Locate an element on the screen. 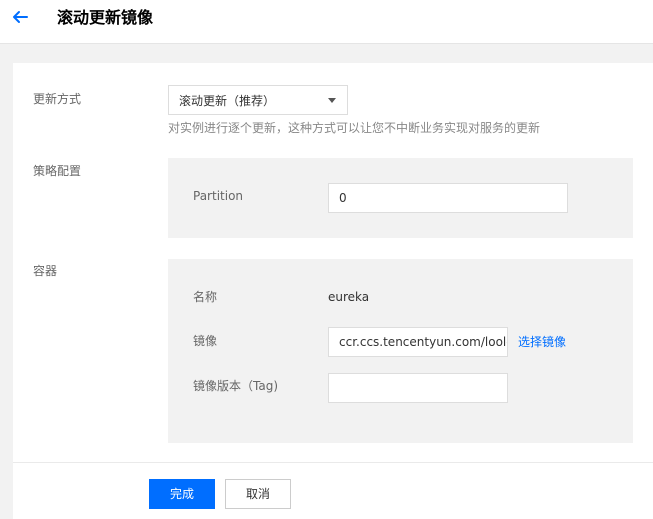 The image size is (653, 519). image-label: 镜像 is located at coordinates (205, 341).